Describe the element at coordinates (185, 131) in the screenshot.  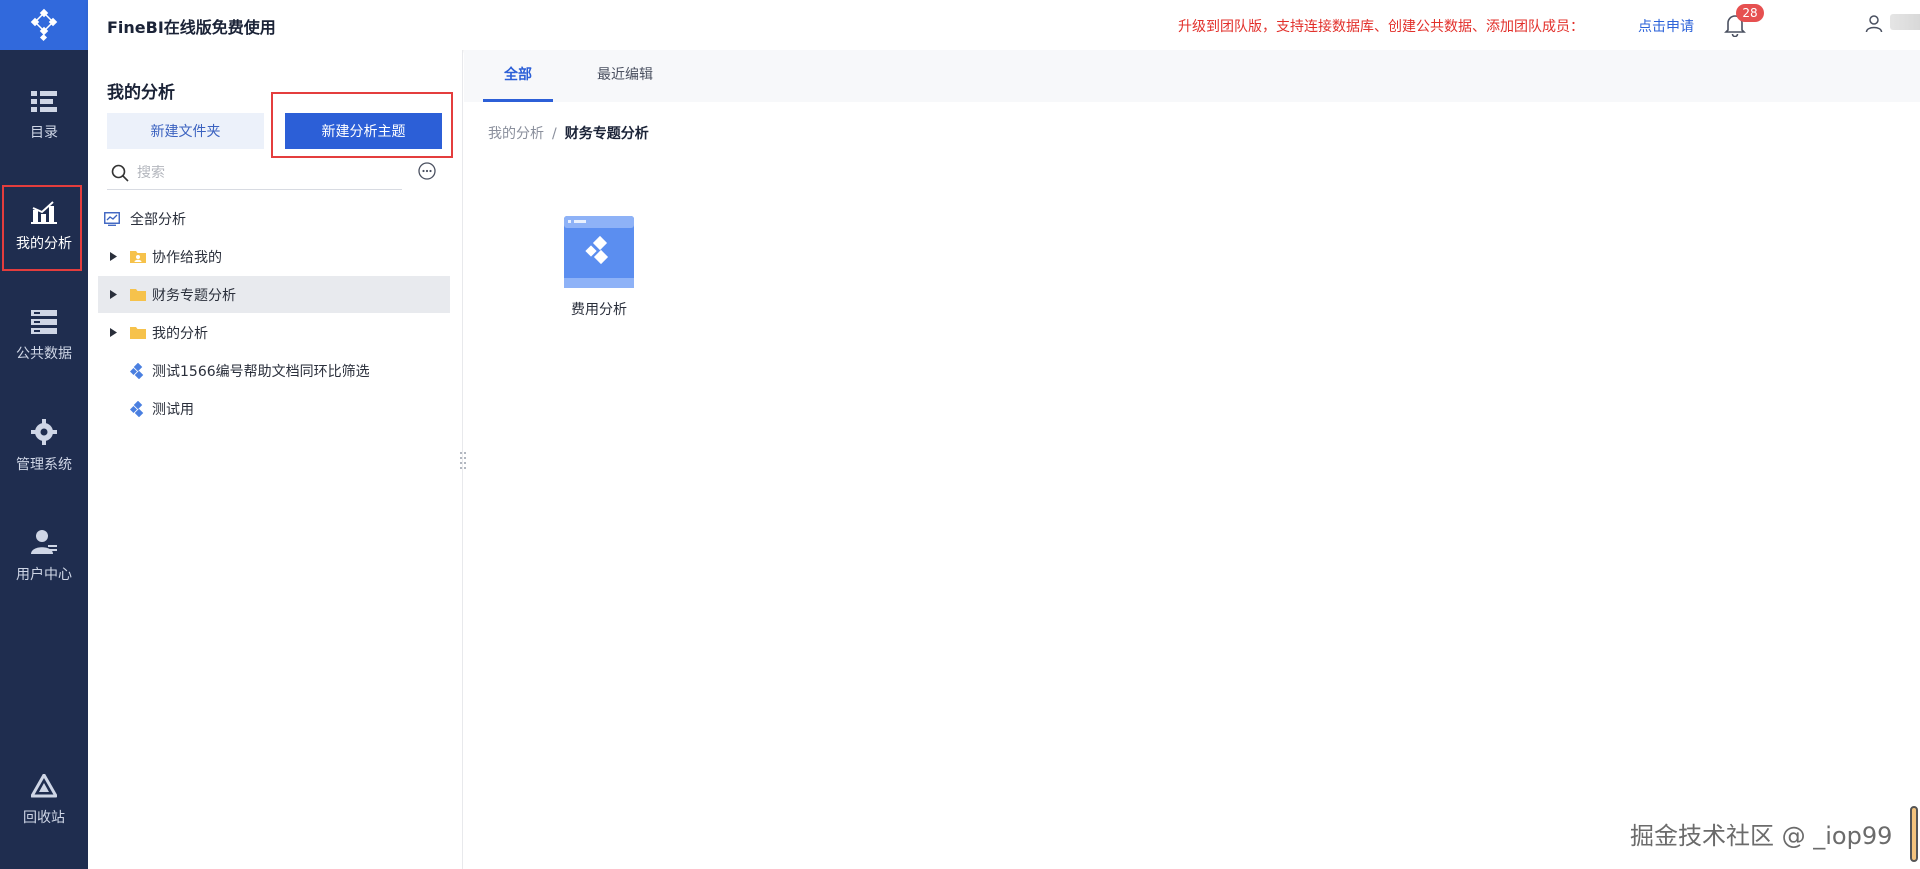
I see `new-folder-button: 新建文件夹` at that location.